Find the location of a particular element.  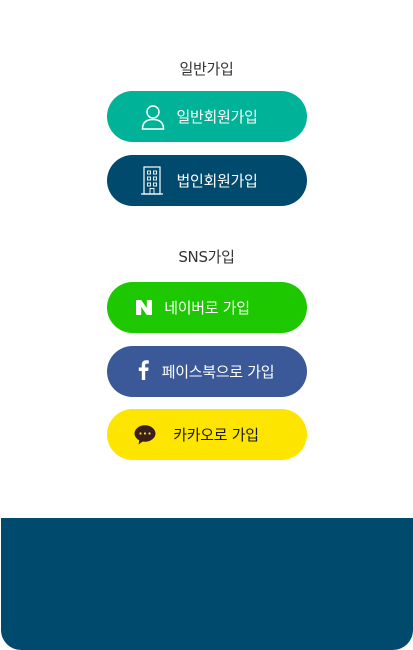

naver-signup-button: 네이버로 가입 is located at coordinates (207, 307).